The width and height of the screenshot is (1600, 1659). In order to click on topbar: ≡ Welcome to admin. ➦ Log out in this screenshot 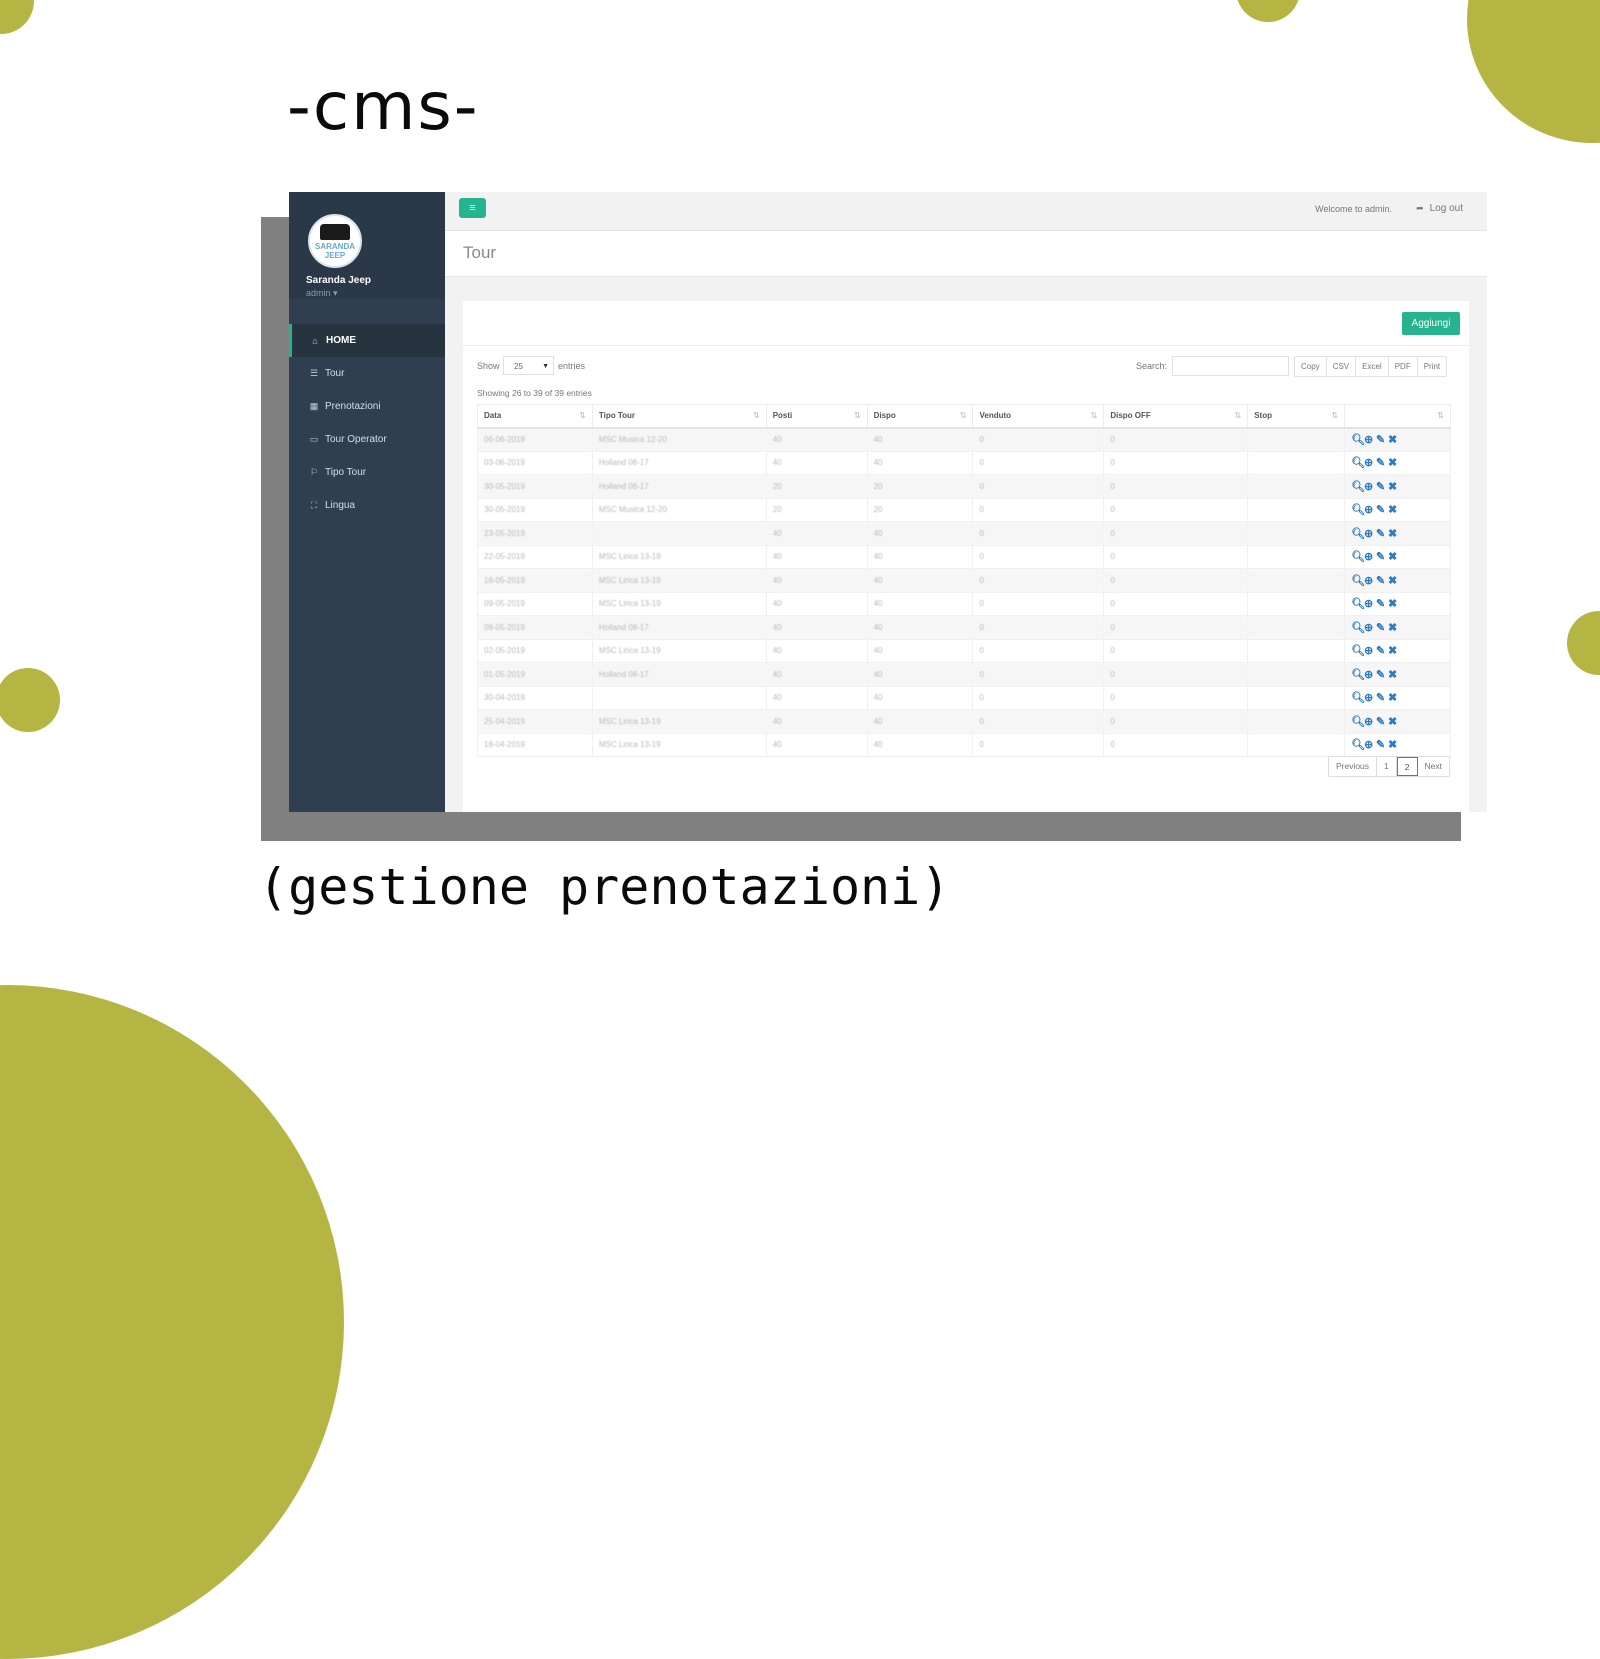, I will do `click(966, 211)`.